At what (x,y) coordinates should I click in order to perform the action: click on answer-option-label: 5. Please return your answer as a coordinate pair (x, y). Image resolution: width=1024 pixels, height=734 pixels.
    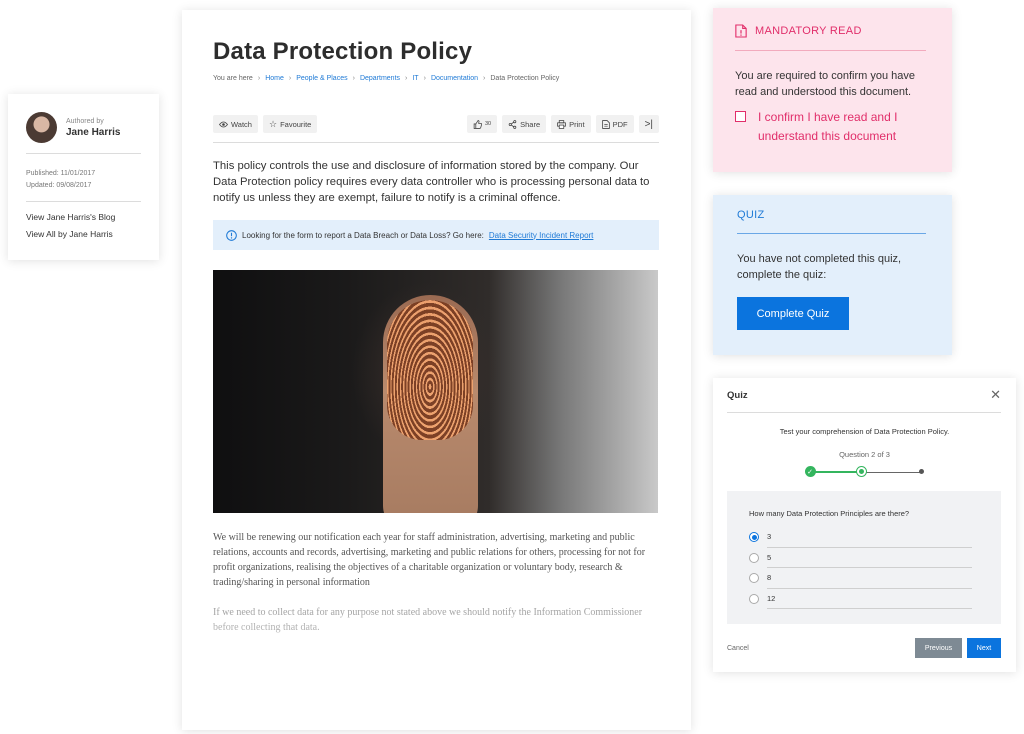
    Looking at the image, I should click on (869, 558).